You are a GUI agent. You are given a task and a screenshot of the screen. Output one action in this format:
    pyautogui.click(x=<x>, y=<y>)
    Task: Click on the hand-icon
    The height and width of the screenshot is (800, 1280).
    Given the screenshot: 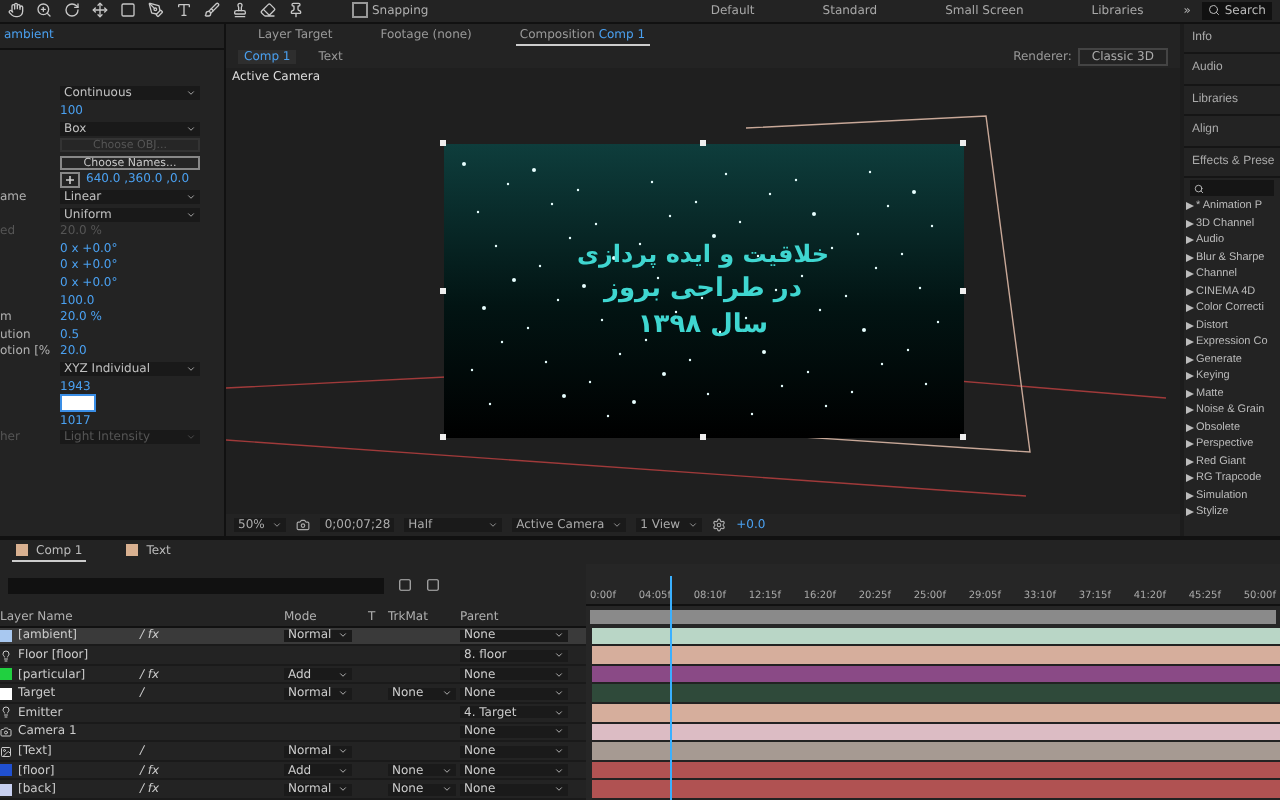 What is the action you would take?
    pyautogui.click(x=16, y=10)
    